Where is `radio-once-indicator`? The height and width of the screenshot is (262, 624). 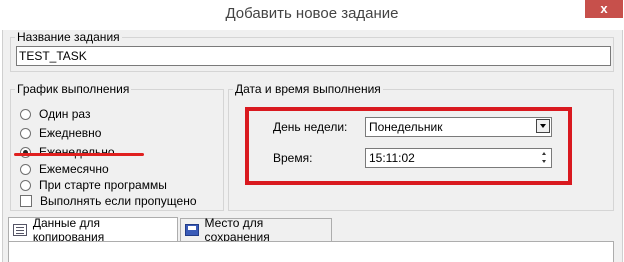
radio-once-indicator is located at coordinates (25, 114).